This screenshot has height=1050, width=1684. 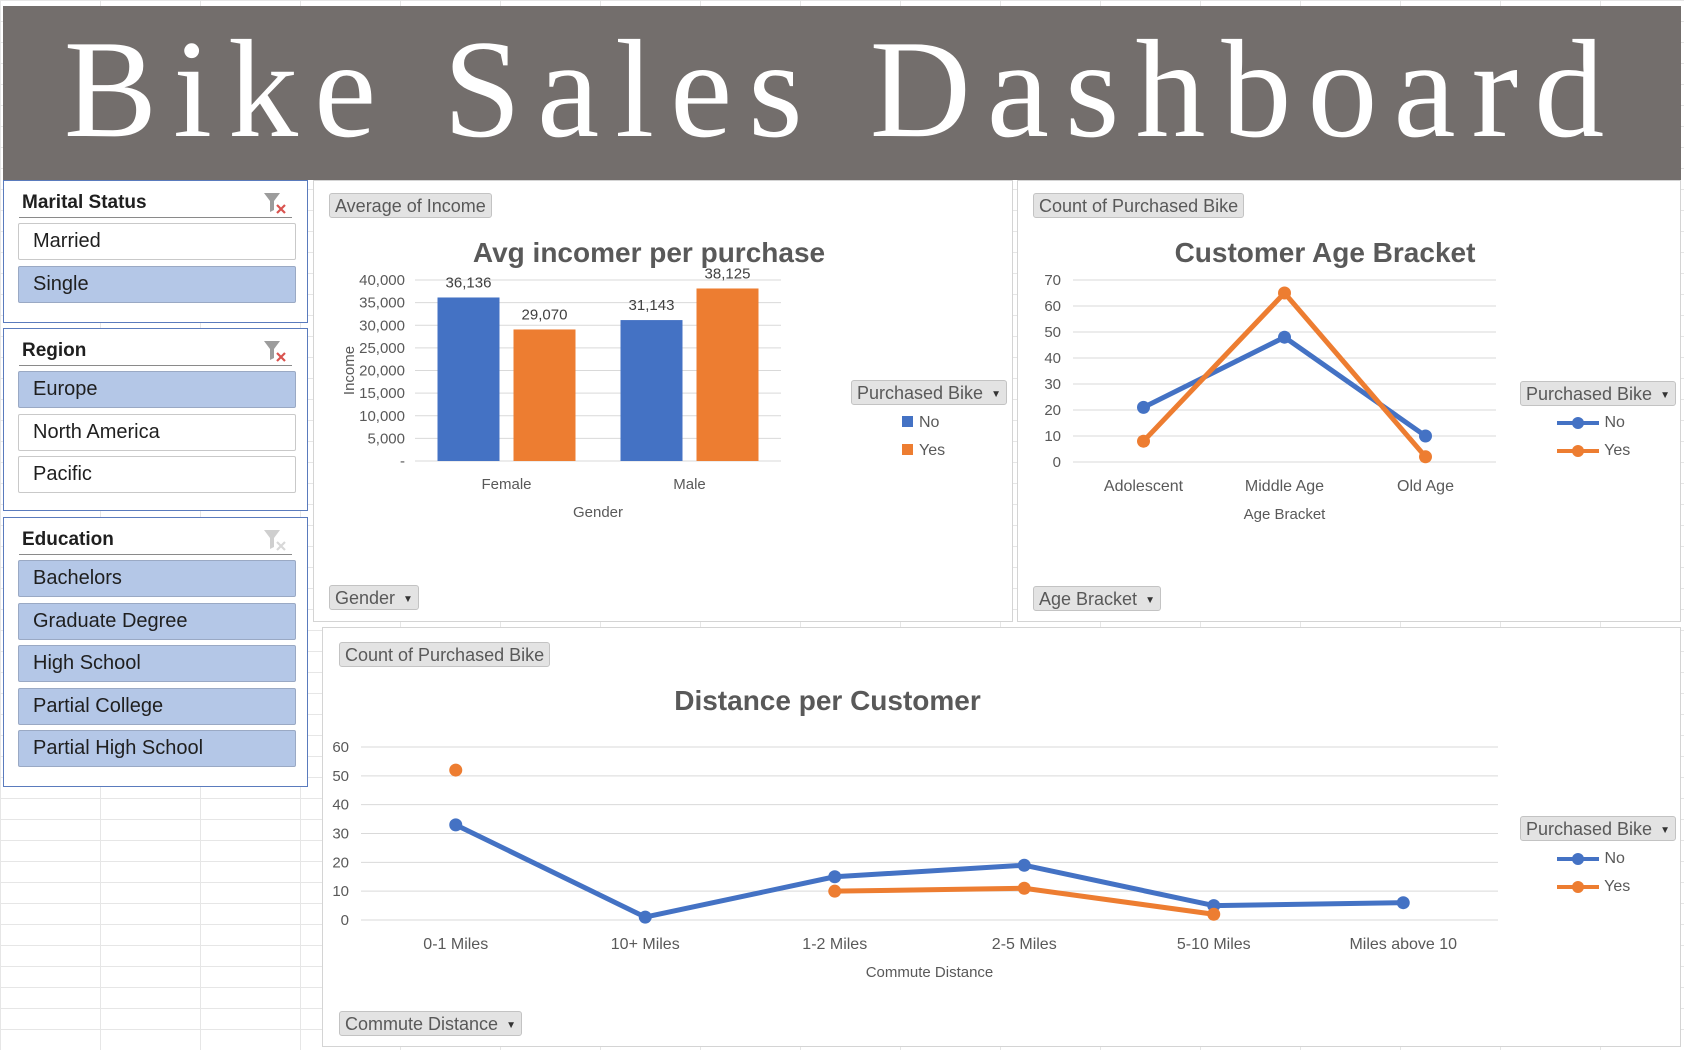 I want to click on x-tick-label: 2-5 Miles, so click(x=1024, y=944).